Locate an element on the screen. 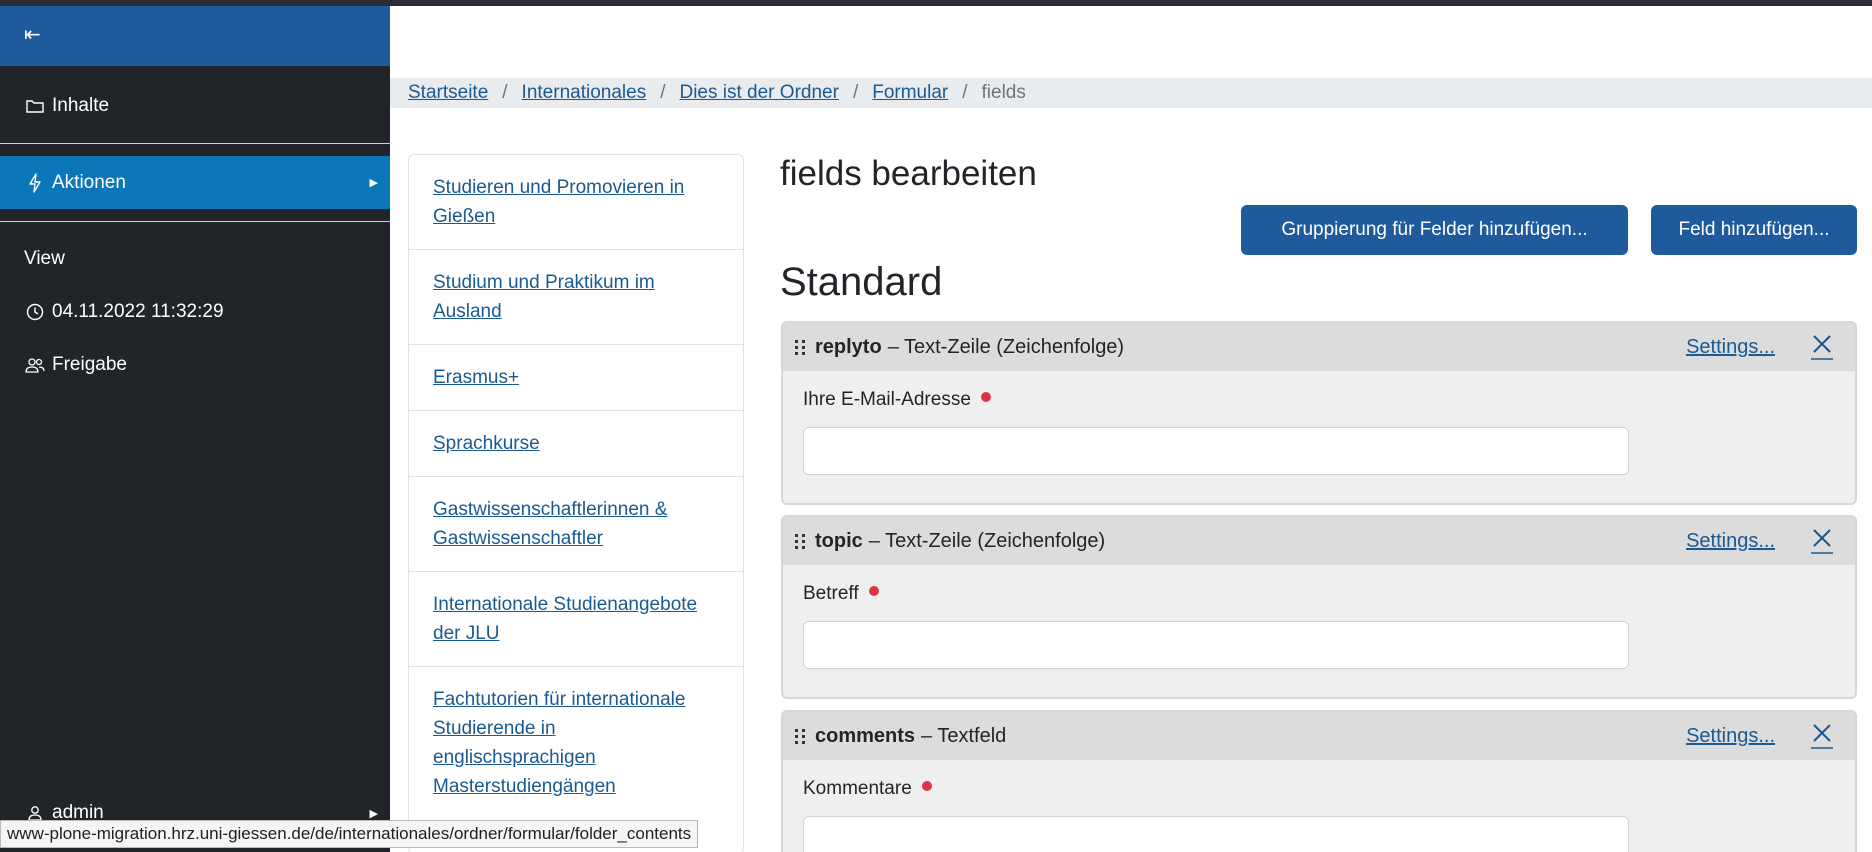  nav-link-studienangebote: Internationale Studienangebote der JLU is located at coordinates (576, 619).